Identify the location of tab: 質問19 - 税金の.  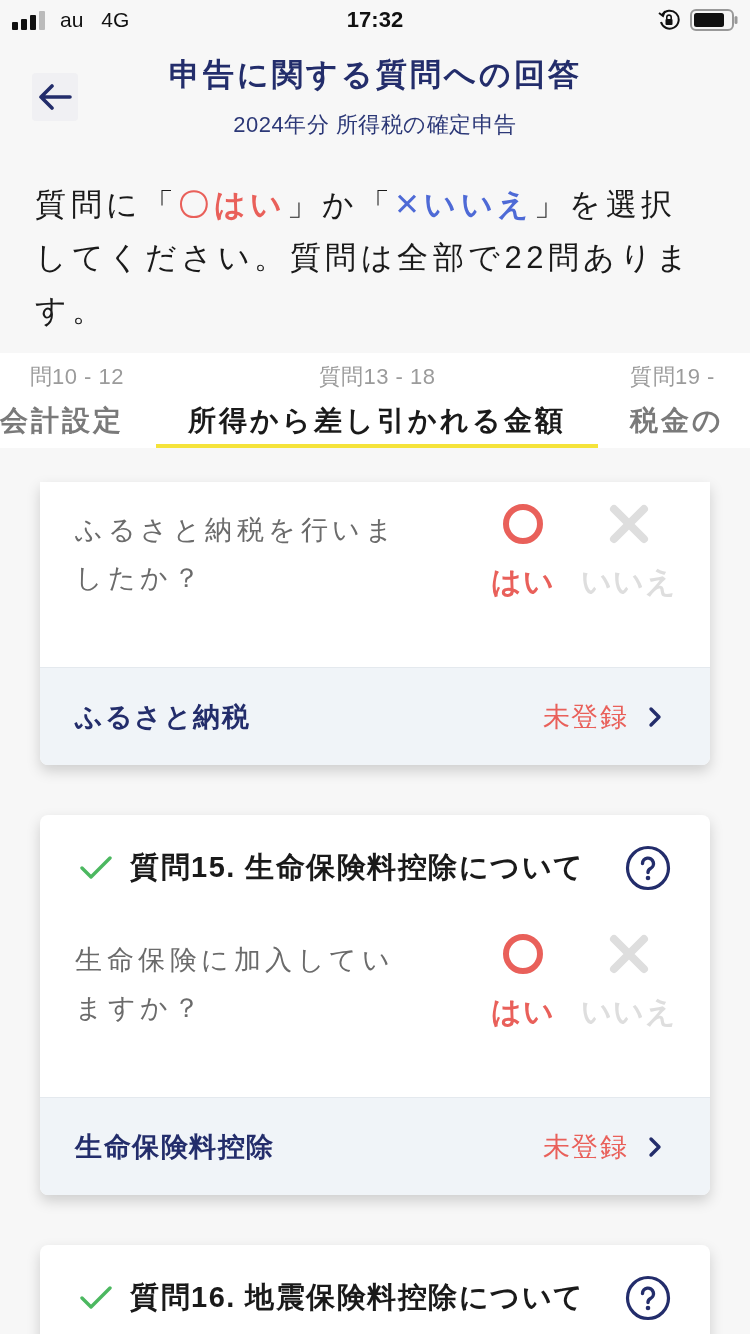
(661, 400).